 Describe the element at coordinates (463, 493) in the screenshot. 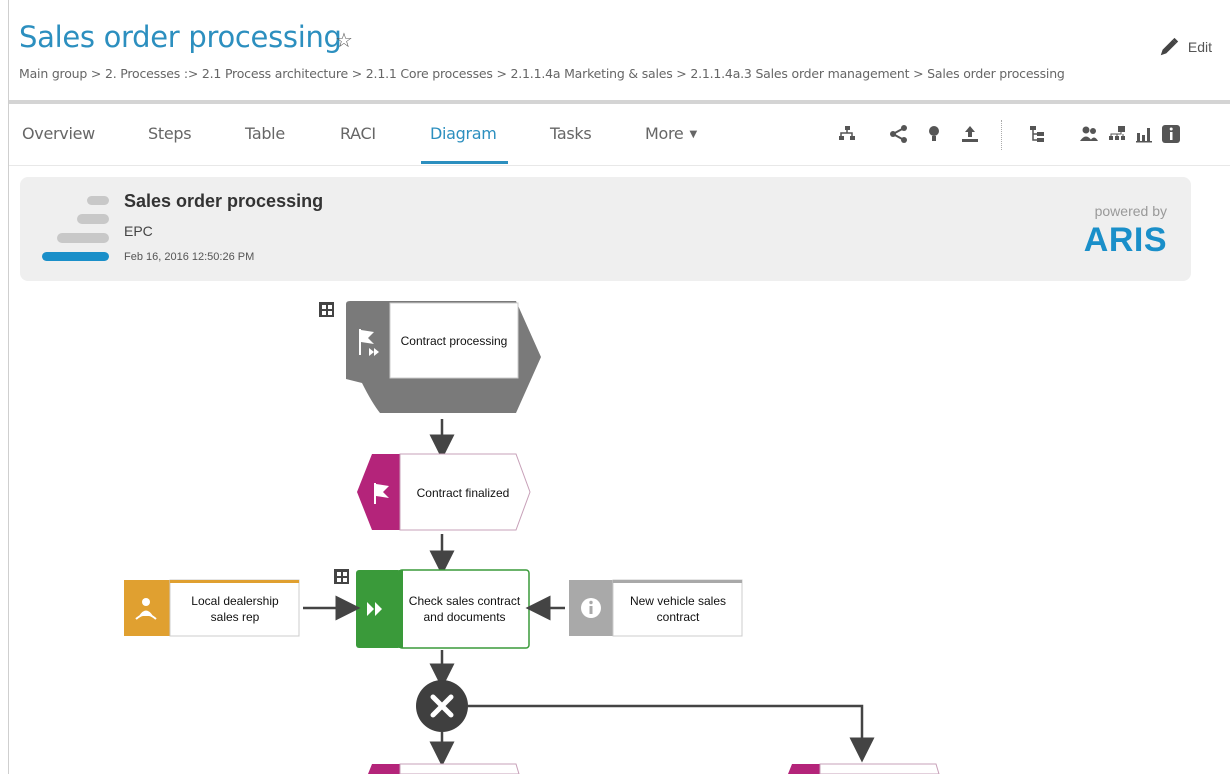

I see `event-label: Contract finalized` at that location.